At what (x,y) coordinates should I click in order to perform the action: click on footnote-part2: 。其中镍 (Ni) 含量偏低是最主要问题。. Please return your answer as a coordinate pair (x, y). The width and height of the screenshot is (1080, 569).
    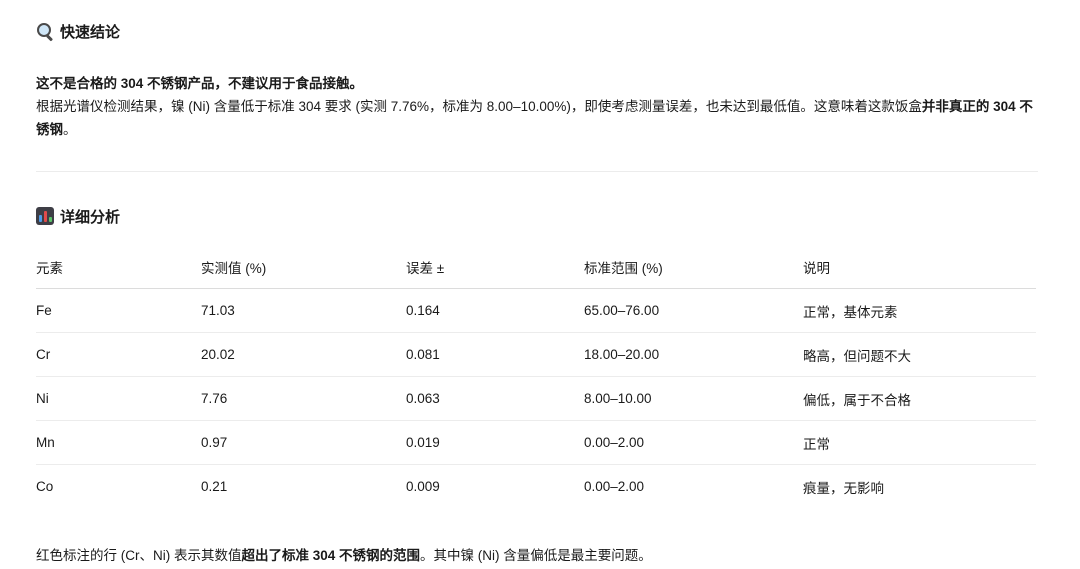
    Looking at the image, I should click on (536, 555).